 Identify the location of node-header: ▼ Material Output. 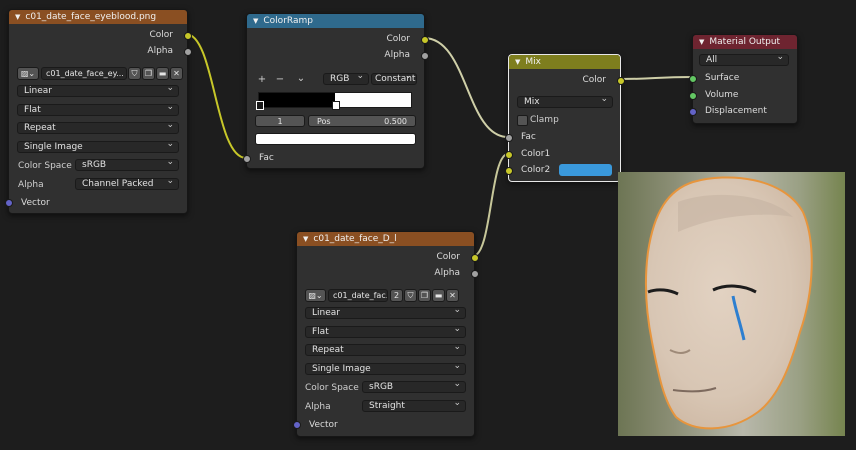
(745, 42).